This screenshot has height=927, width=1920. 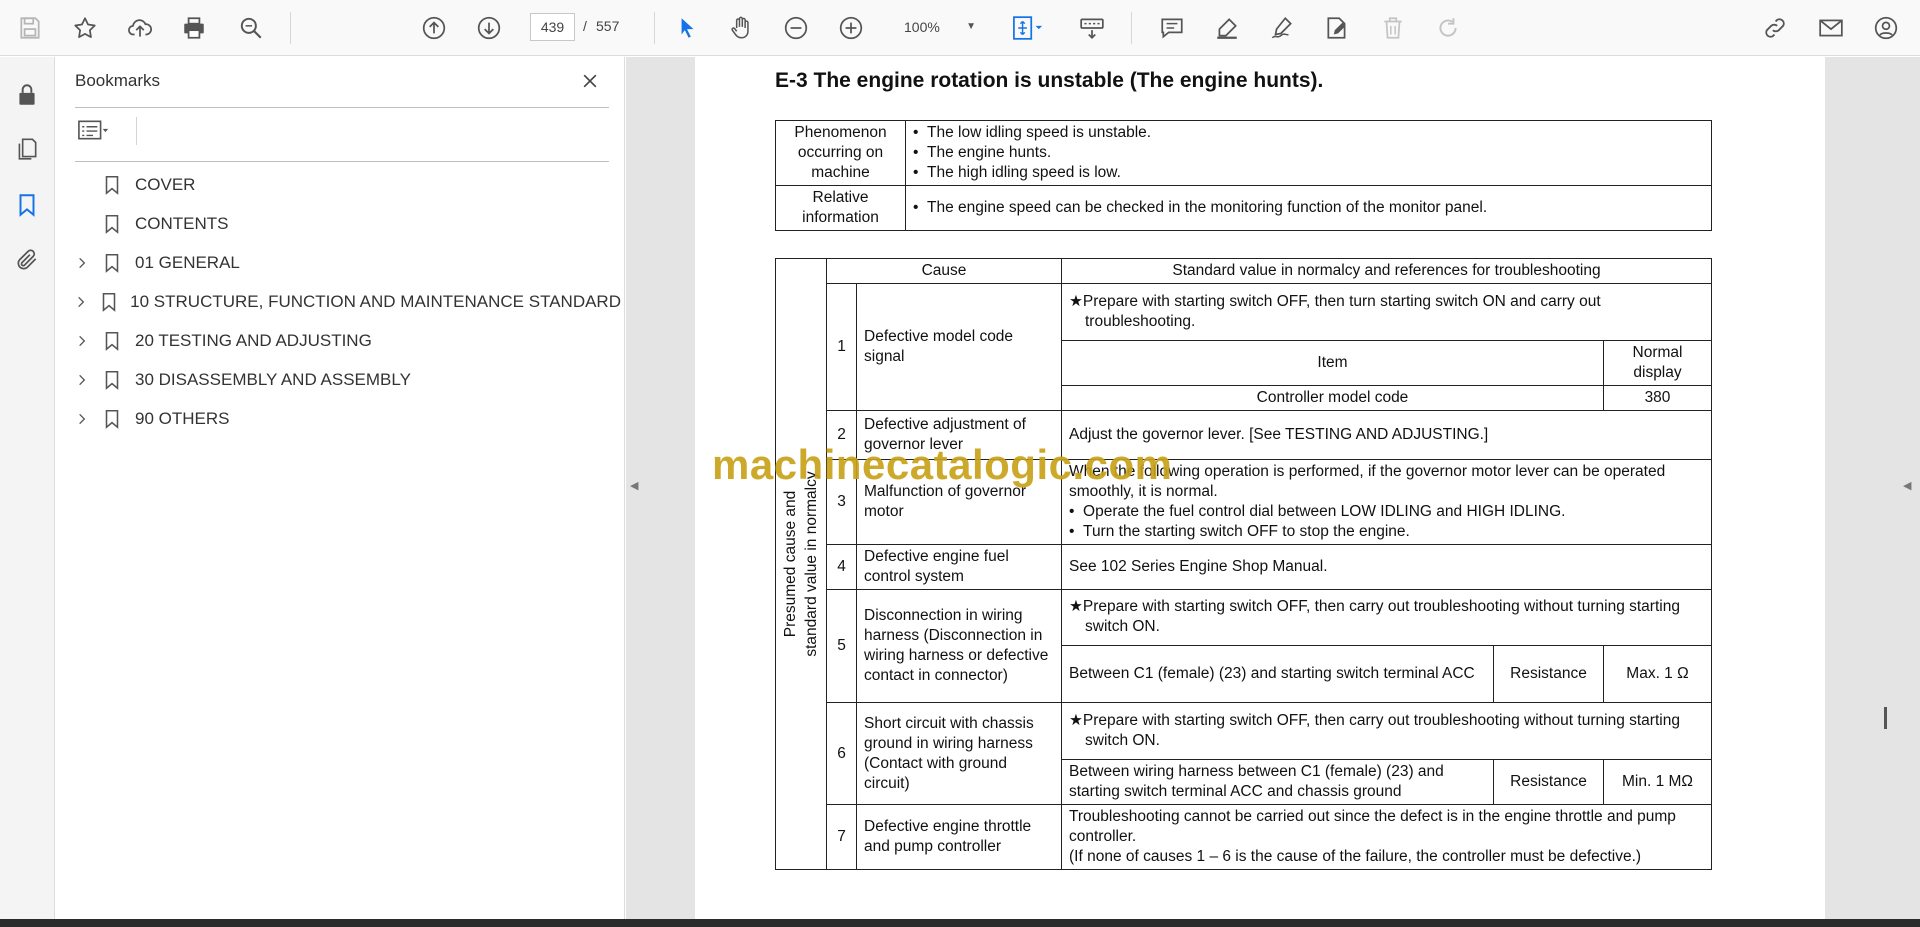 I want to click on save-icon, so click(x=30, y=28).